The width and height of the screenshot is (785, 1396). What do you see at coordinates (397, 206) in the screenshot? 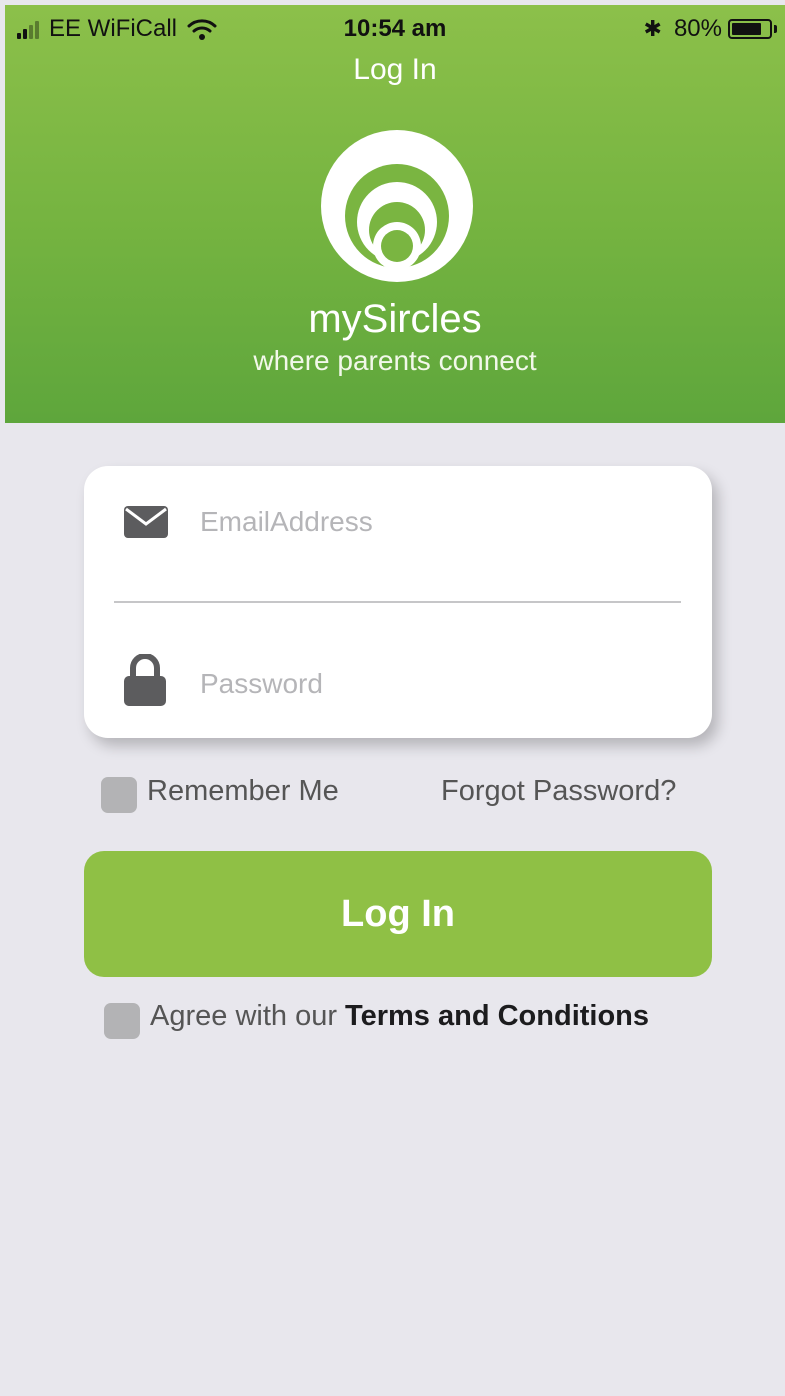
I see `mysircles-logo` at bounding box center [397, 206].